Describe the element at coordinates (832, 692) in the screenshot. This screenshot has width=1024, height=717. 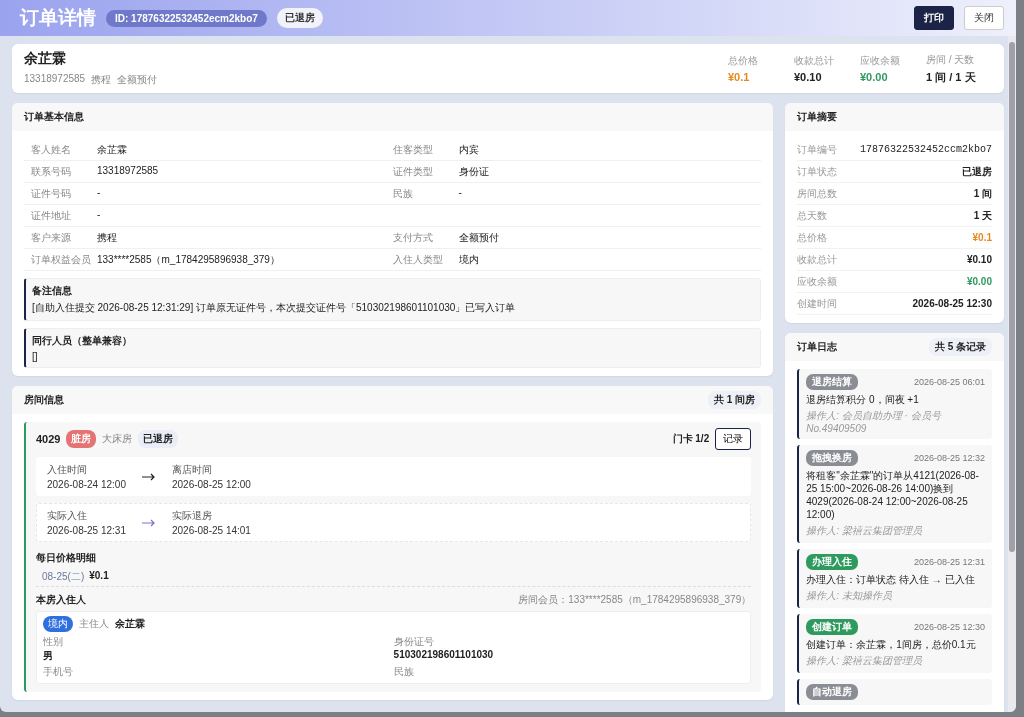
I see `log-tag: 自动退房` at that location.